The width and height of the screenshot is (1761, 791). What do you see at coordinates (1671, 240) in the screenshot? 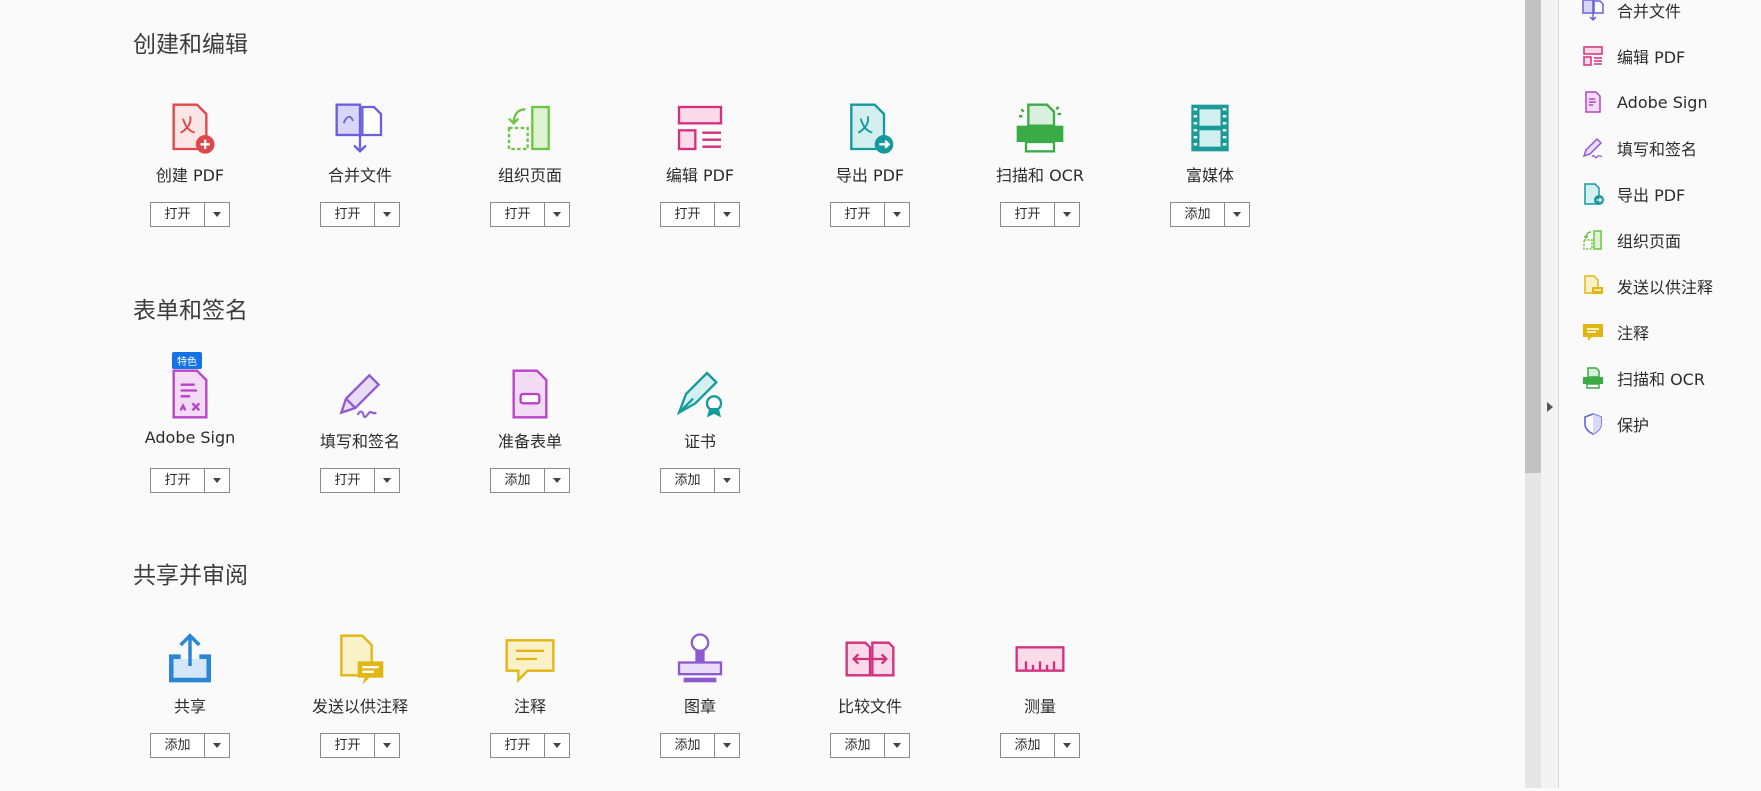
I see `right-pane-item-organize-pages: 组织页面` at bounding box center [1671, 240].